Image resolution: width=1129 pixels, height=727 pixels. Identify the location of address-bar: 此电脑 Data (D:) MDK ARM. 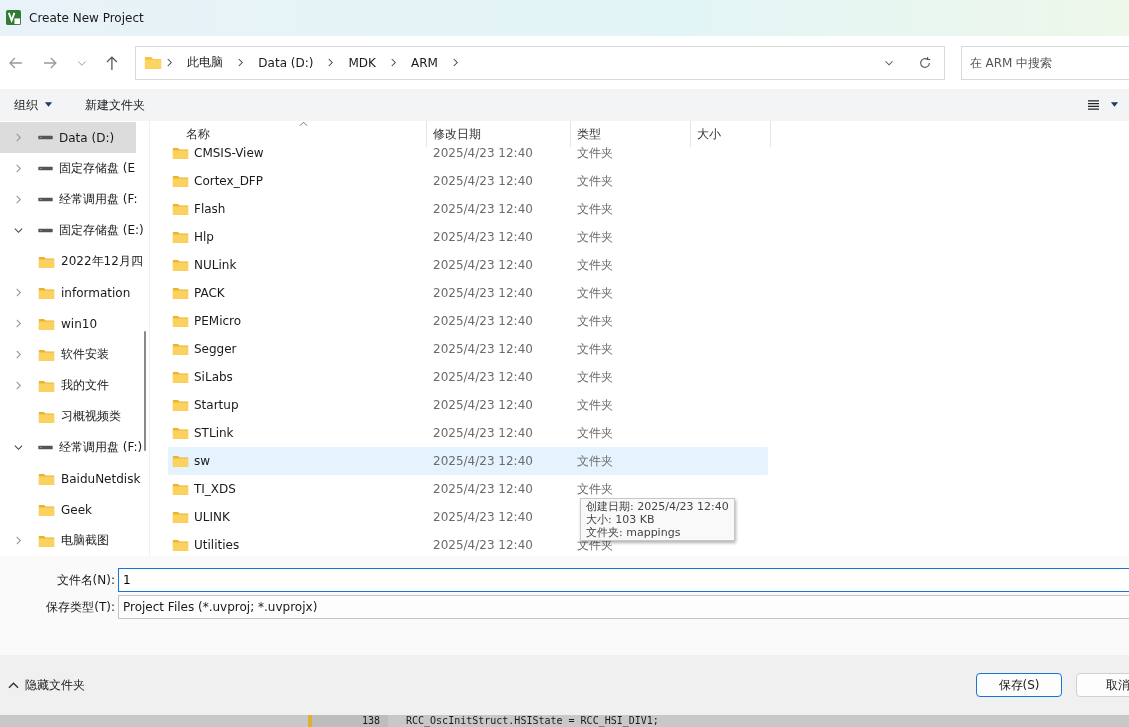
(540, 62).